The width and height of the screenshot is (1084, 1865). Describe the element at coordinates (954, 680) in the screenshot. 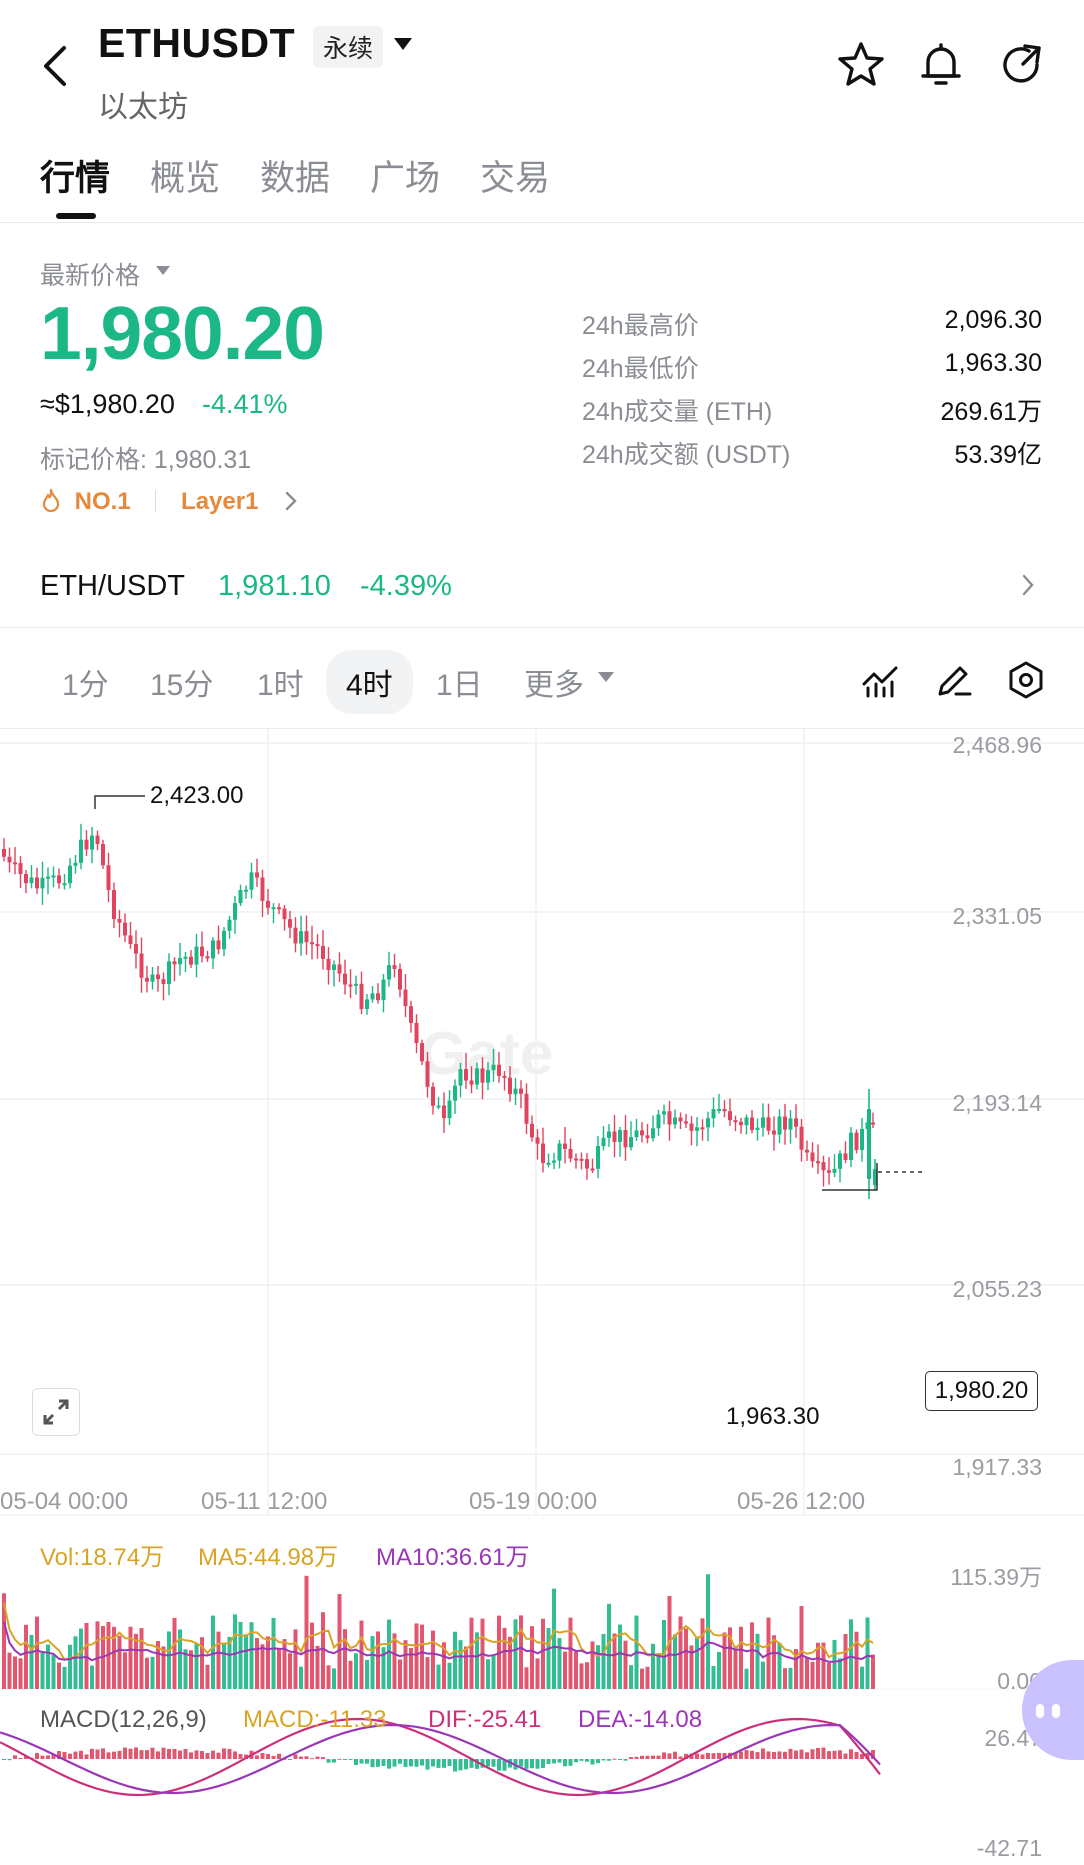

I see `draw-icon` at that location.